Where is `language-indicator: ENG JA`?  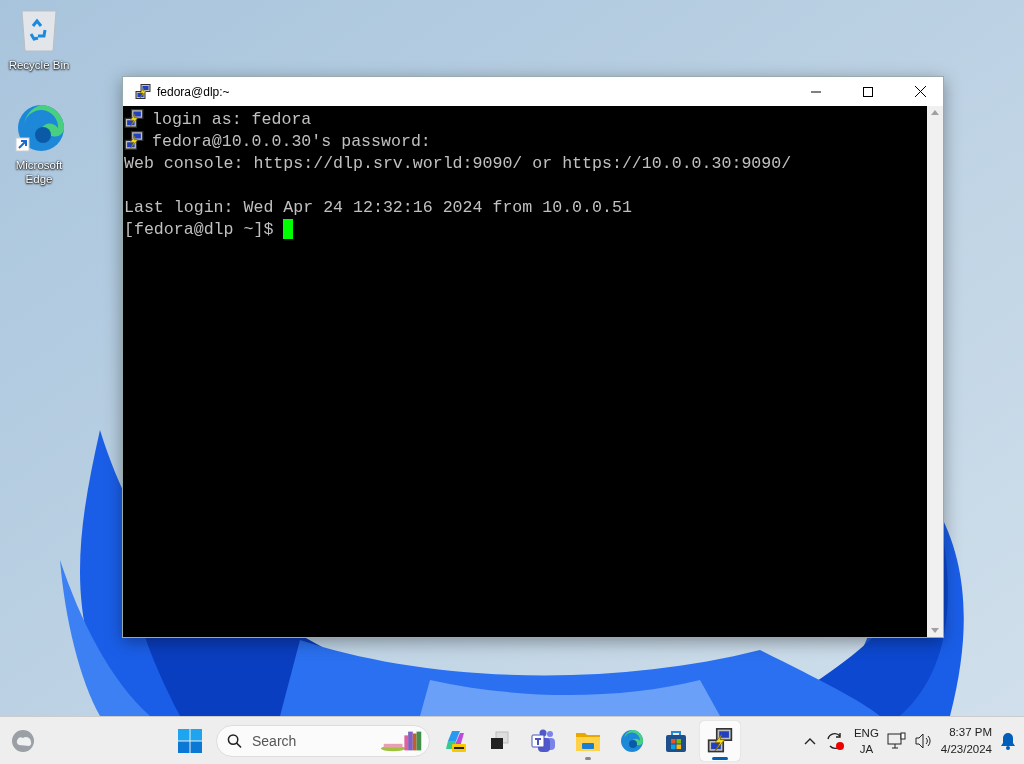
language-indicator: ENG JA is located at coordinates (866, 740).